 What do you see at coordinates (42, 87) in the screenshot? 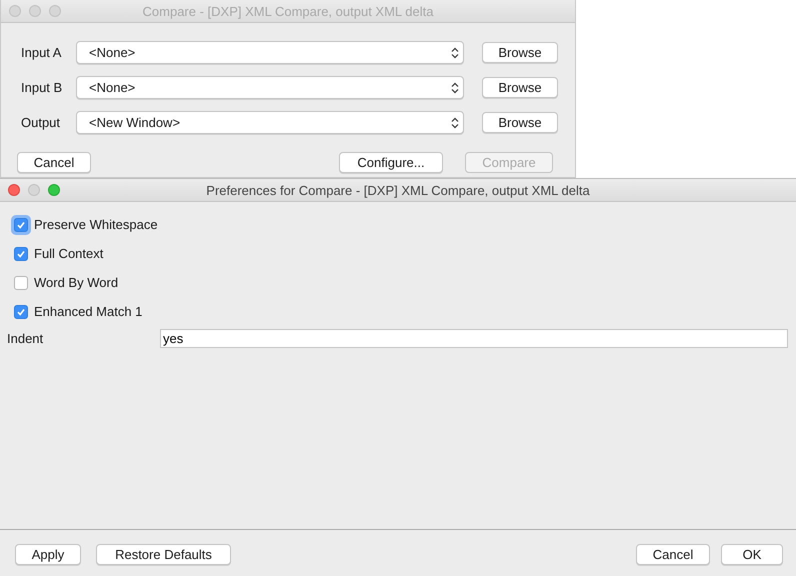
I see `field-label: Input B` at bounding box center [42, 87].